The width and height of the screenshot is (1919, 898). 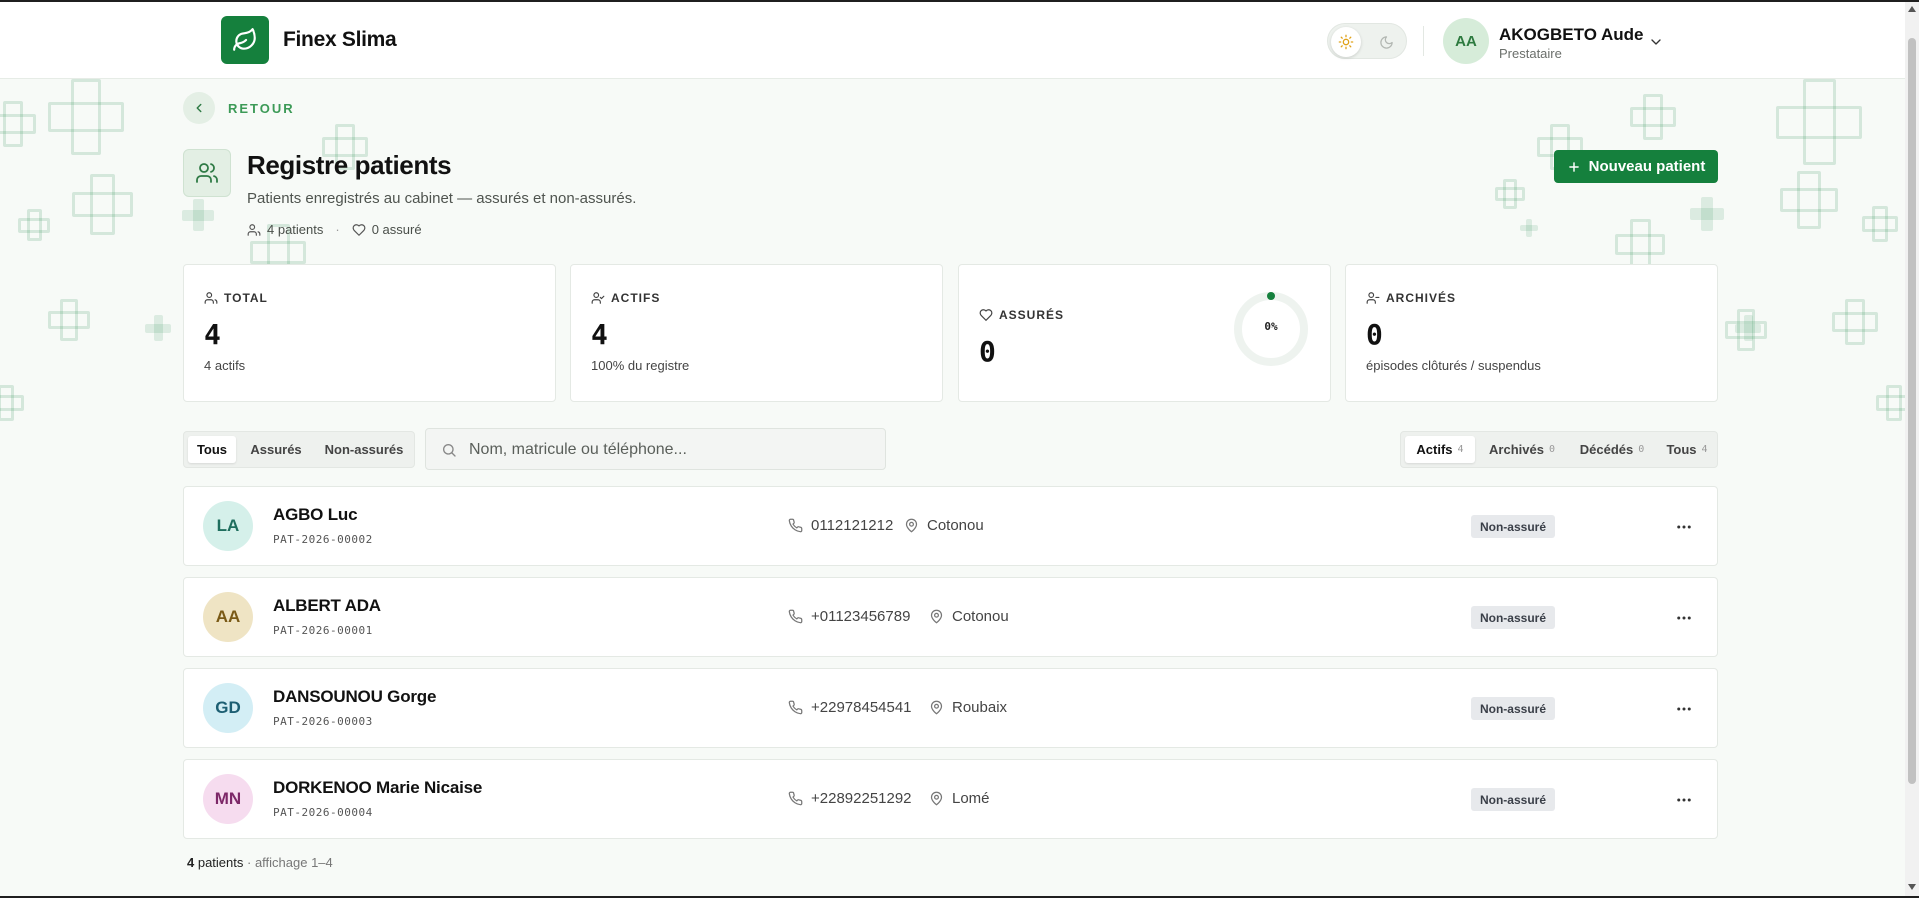 What do you see at coordinates (1912, 411) in the screenshot?
I see `scroll-thumb` at bounding box center [1912, 411].